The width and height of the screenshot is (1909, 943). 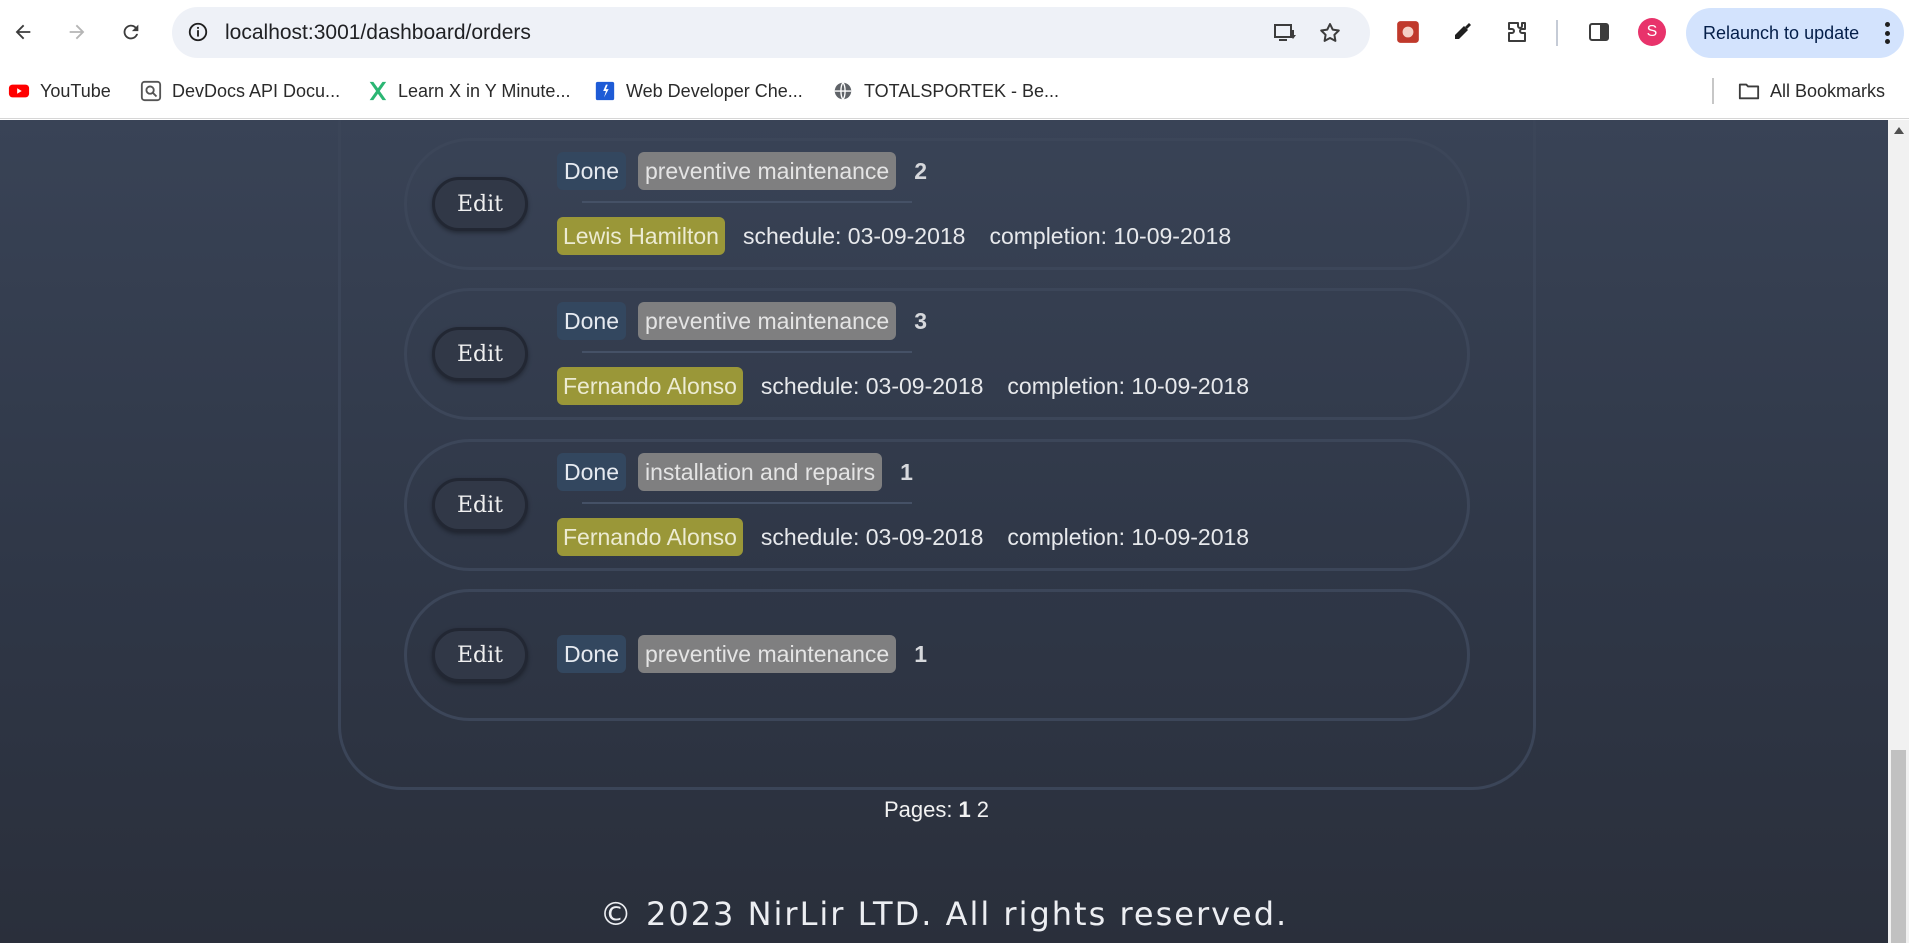 I want to click on order-tags: Done preventive maintenance 2, so click(x=742, y=171).